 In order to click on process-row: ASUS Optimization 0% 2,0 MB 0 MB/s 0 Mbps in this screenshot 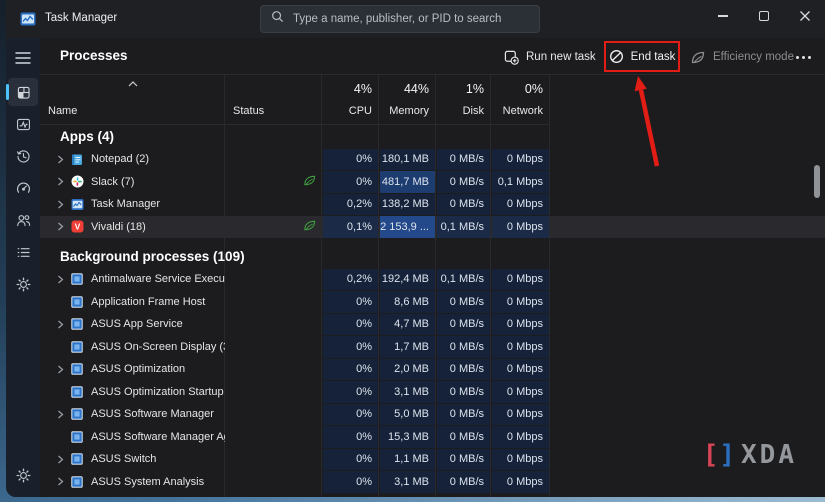, I will do `click(432, 369)`.